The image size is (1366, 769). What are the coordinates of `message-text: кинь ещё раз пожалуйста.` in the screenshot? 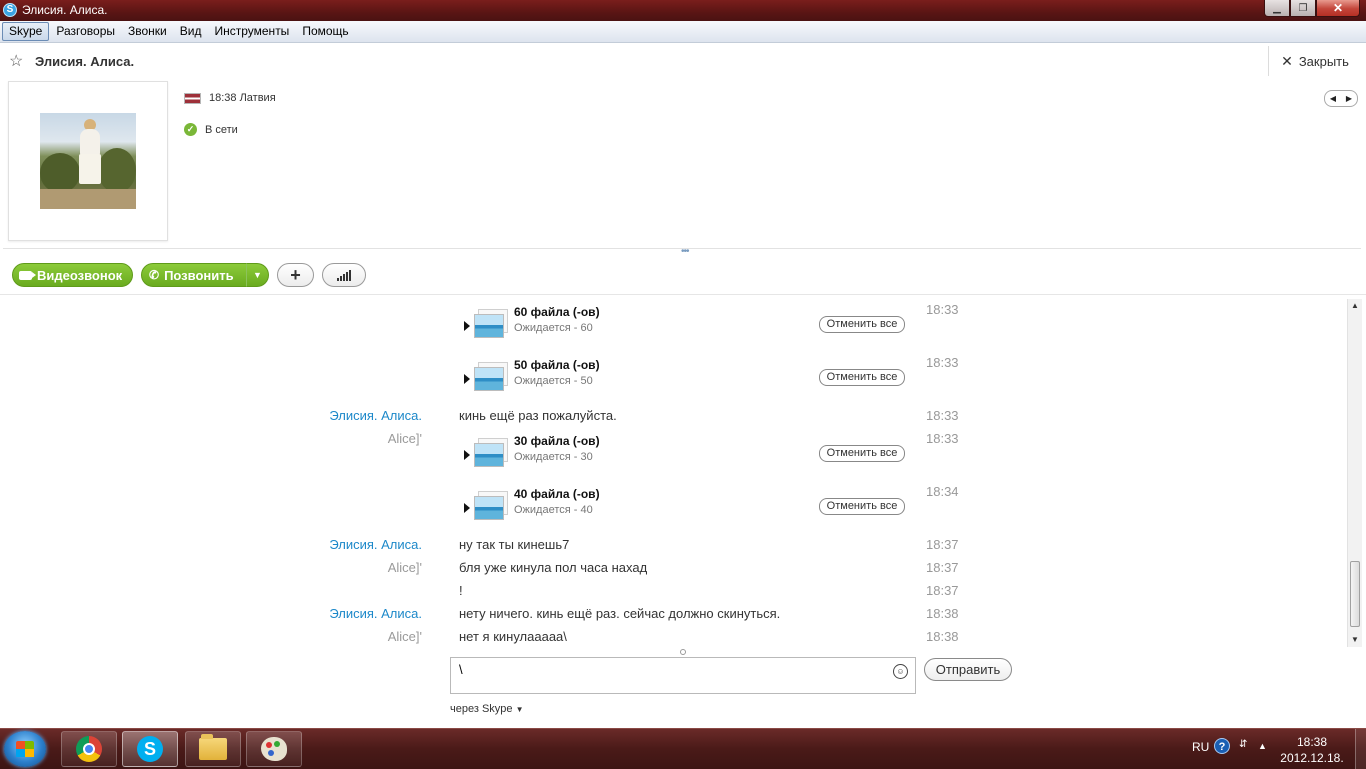 It's located at (538, 415).